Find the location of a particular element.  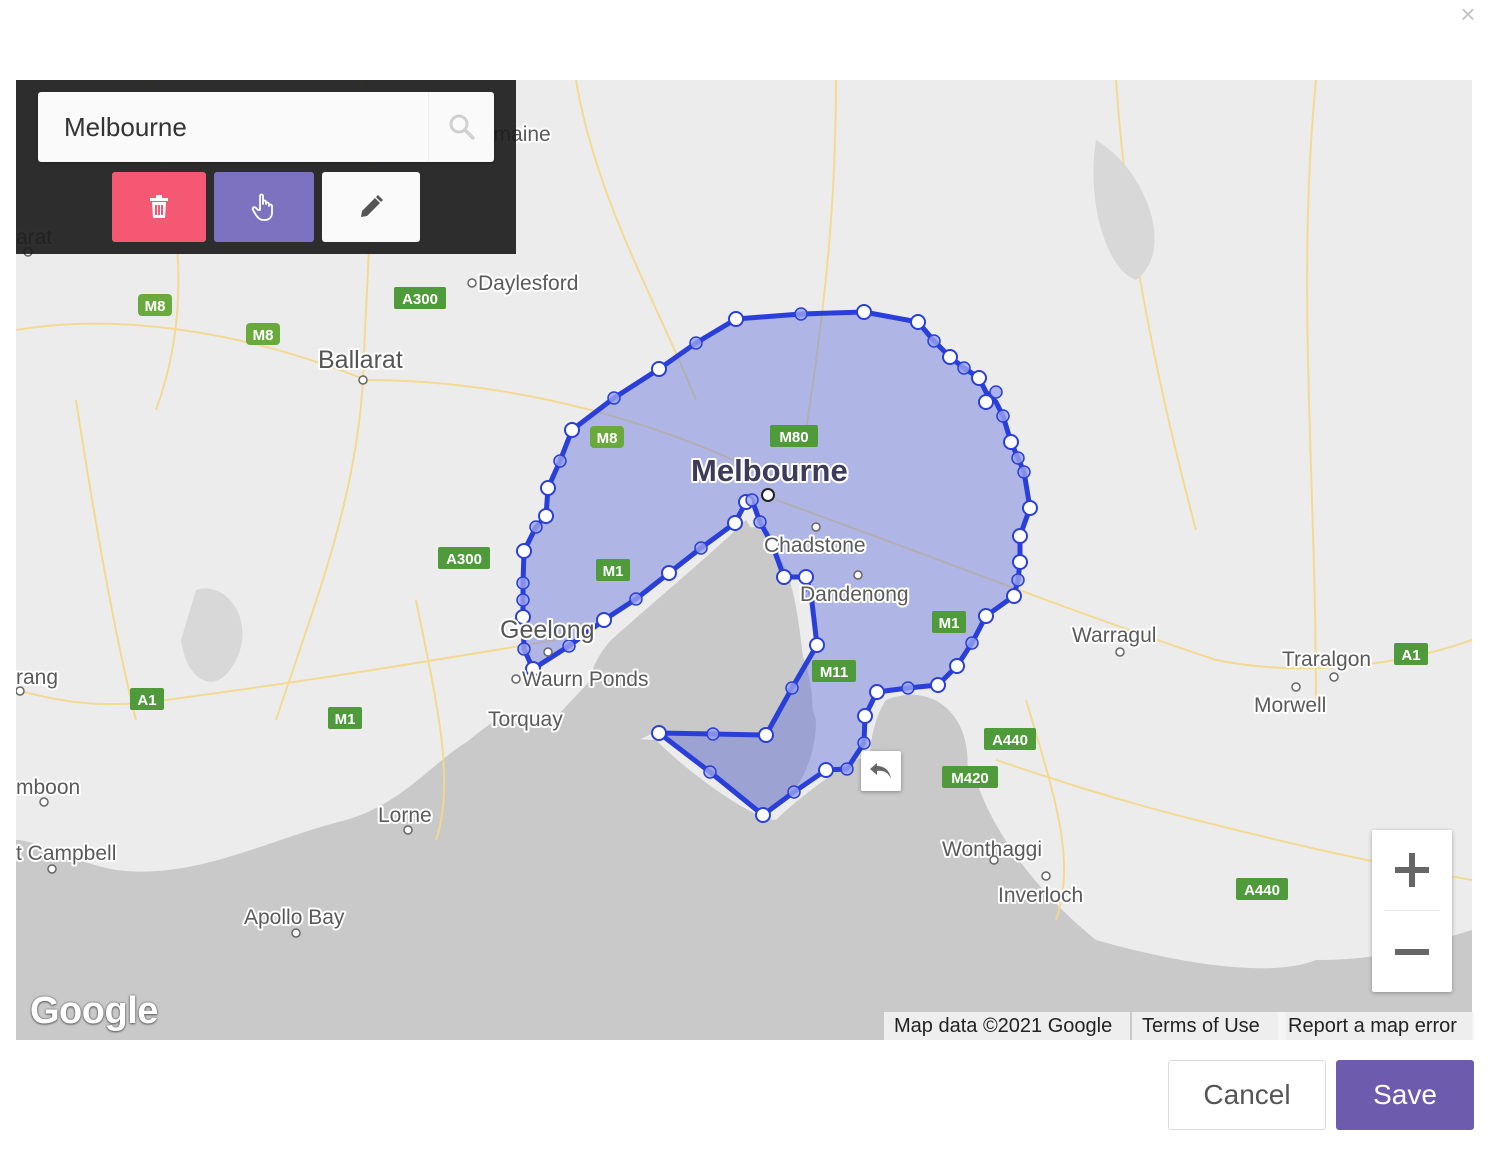

plus-icon is located at coordinates (1412, 870).